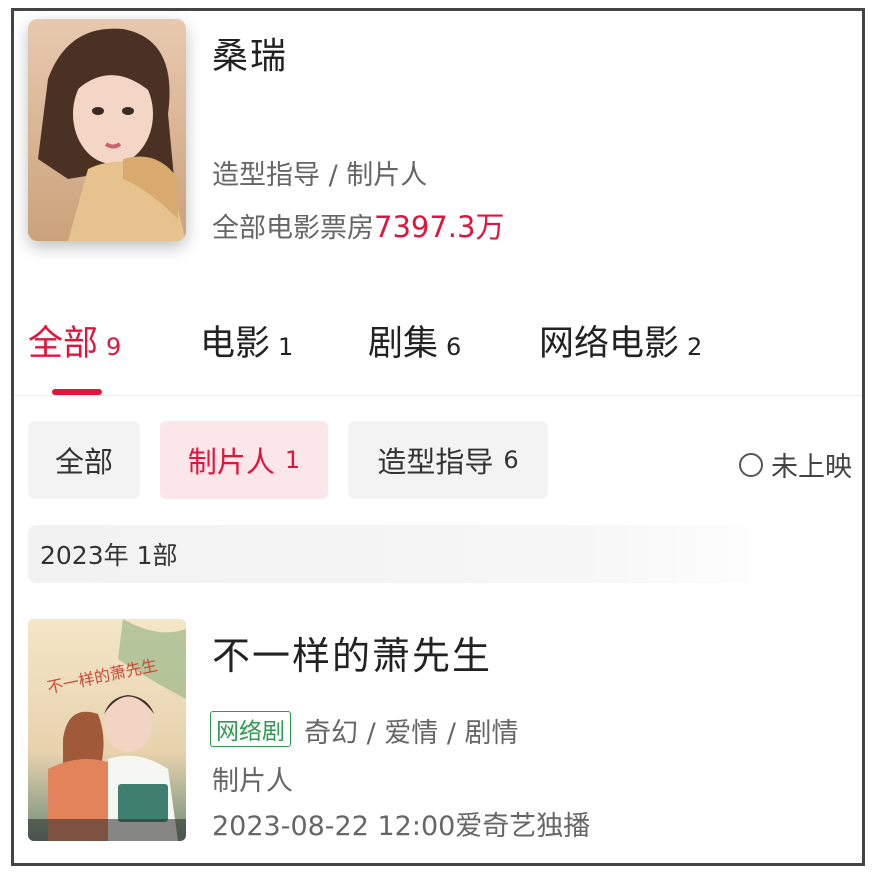  I want to click on chip-label: 全部, so click(83, 462).